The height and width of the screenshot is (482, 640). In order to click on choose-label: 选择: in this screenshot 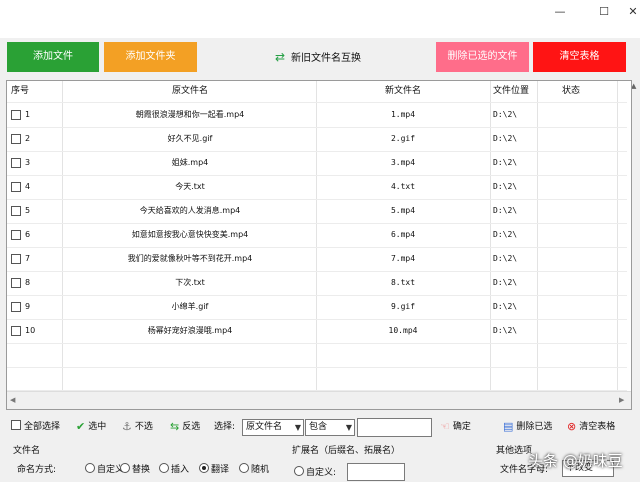, I will do `click(225, 427)`.